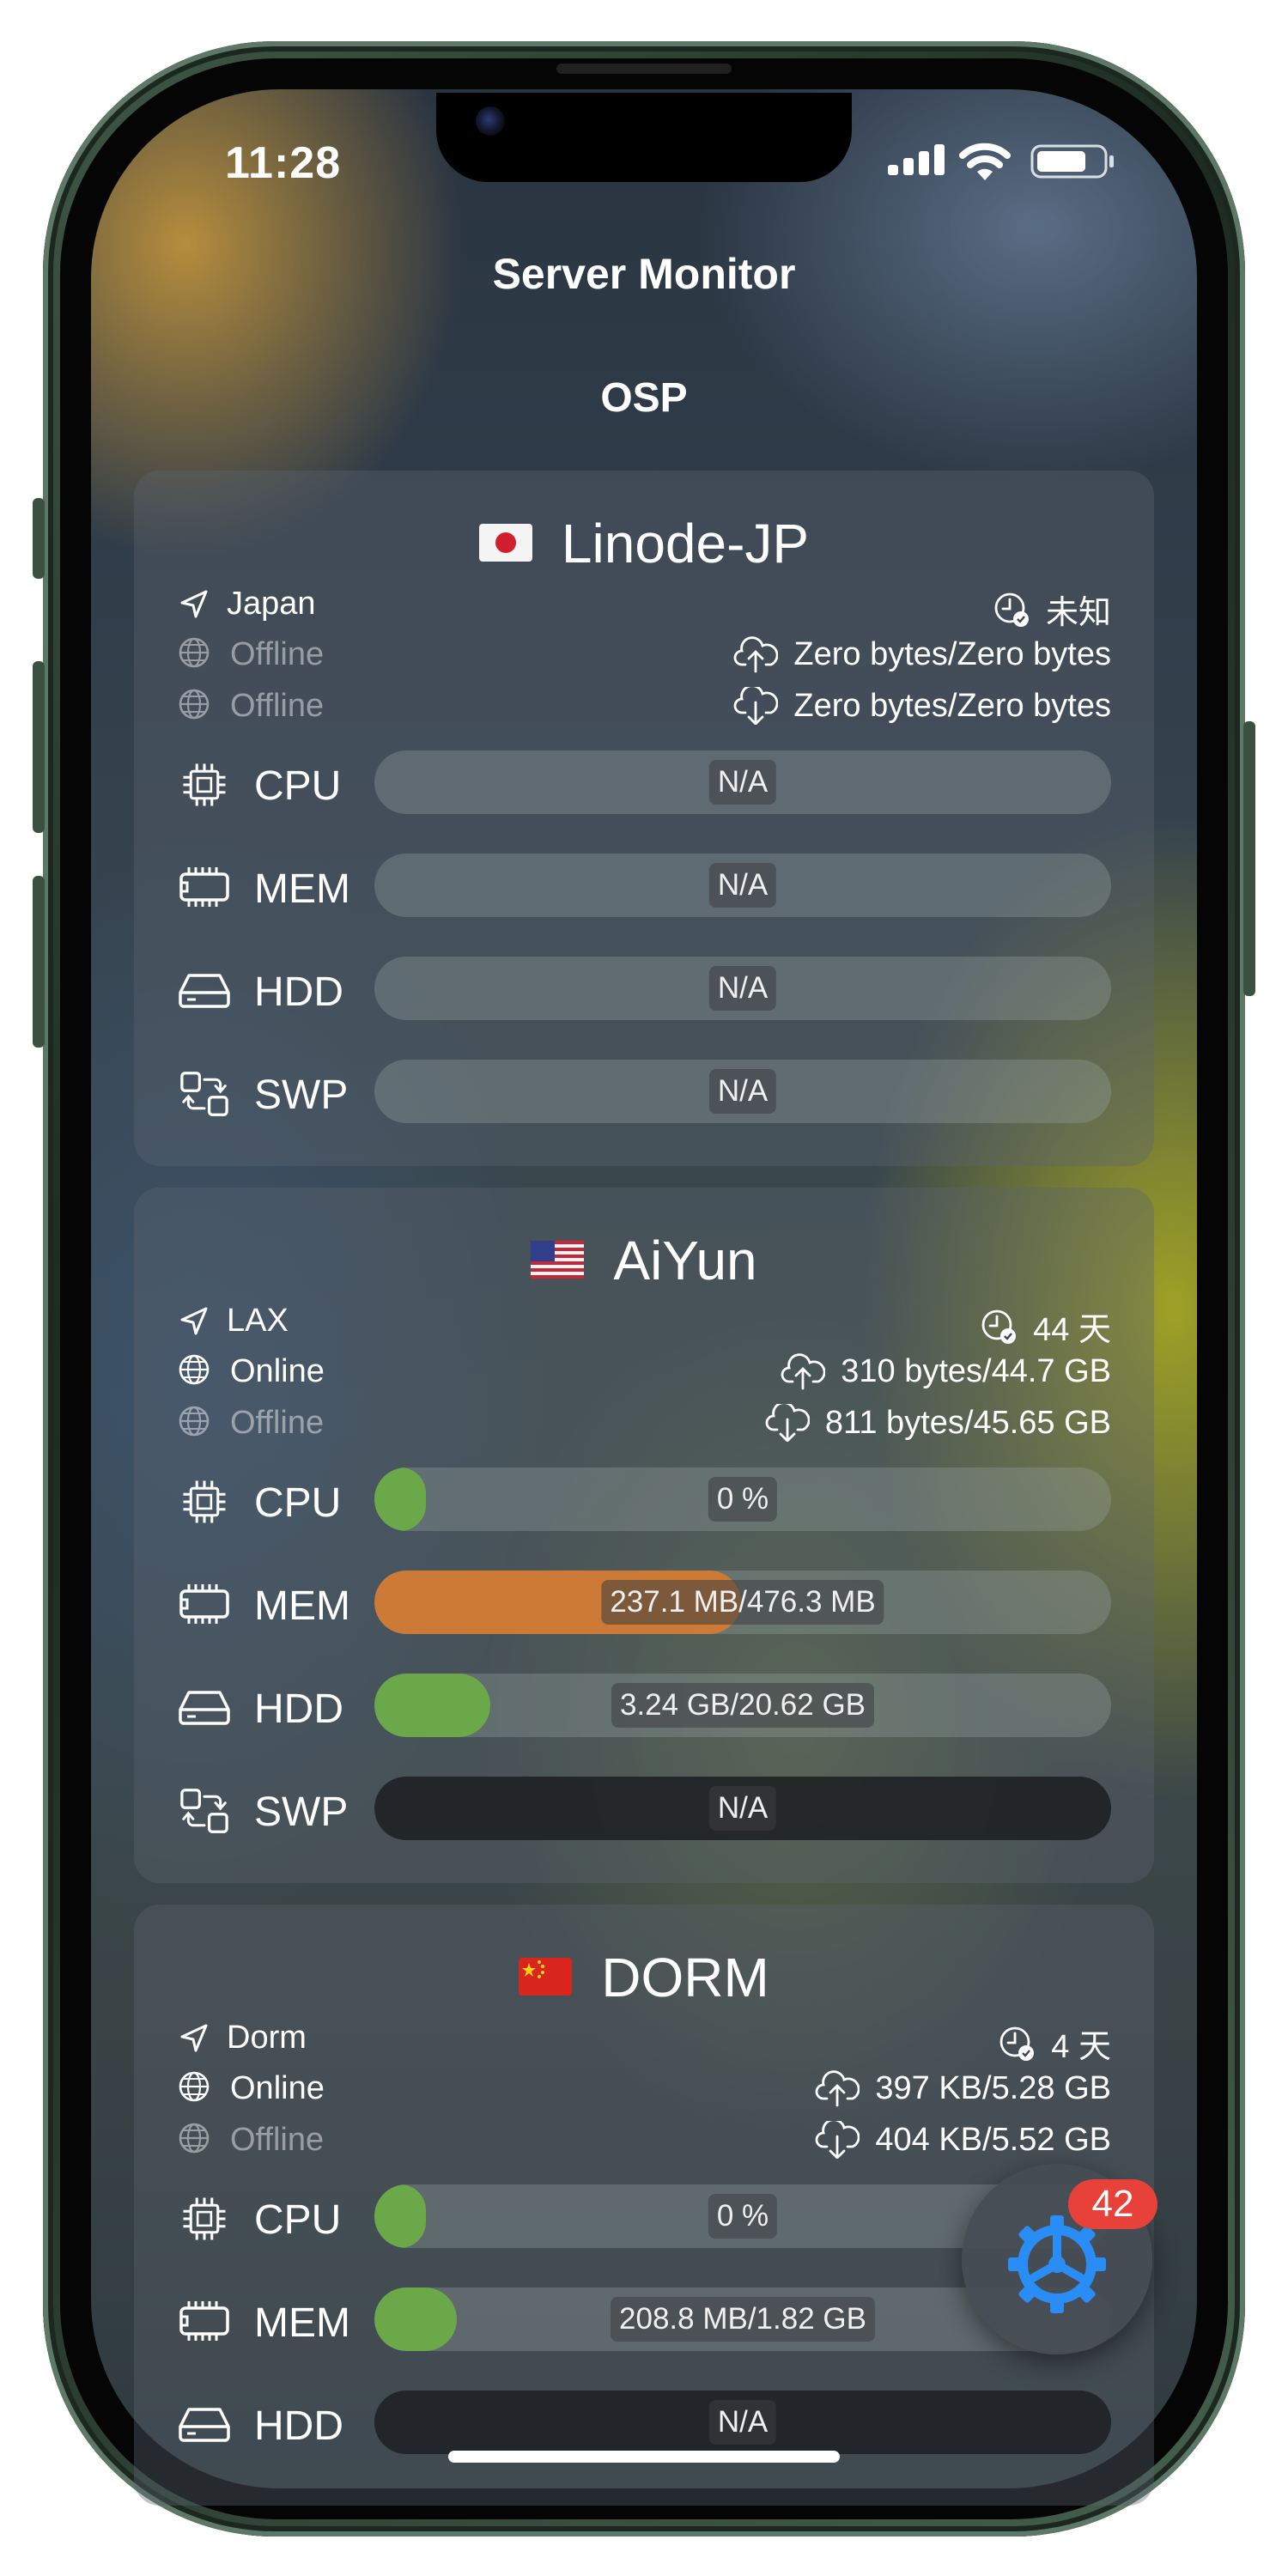 Image resolution: width=1288 pixels, height=2576 pixels. What do you see at coordinates (644, 137) in the screenshot?
I see `notch` at bounding box center [644, 137].